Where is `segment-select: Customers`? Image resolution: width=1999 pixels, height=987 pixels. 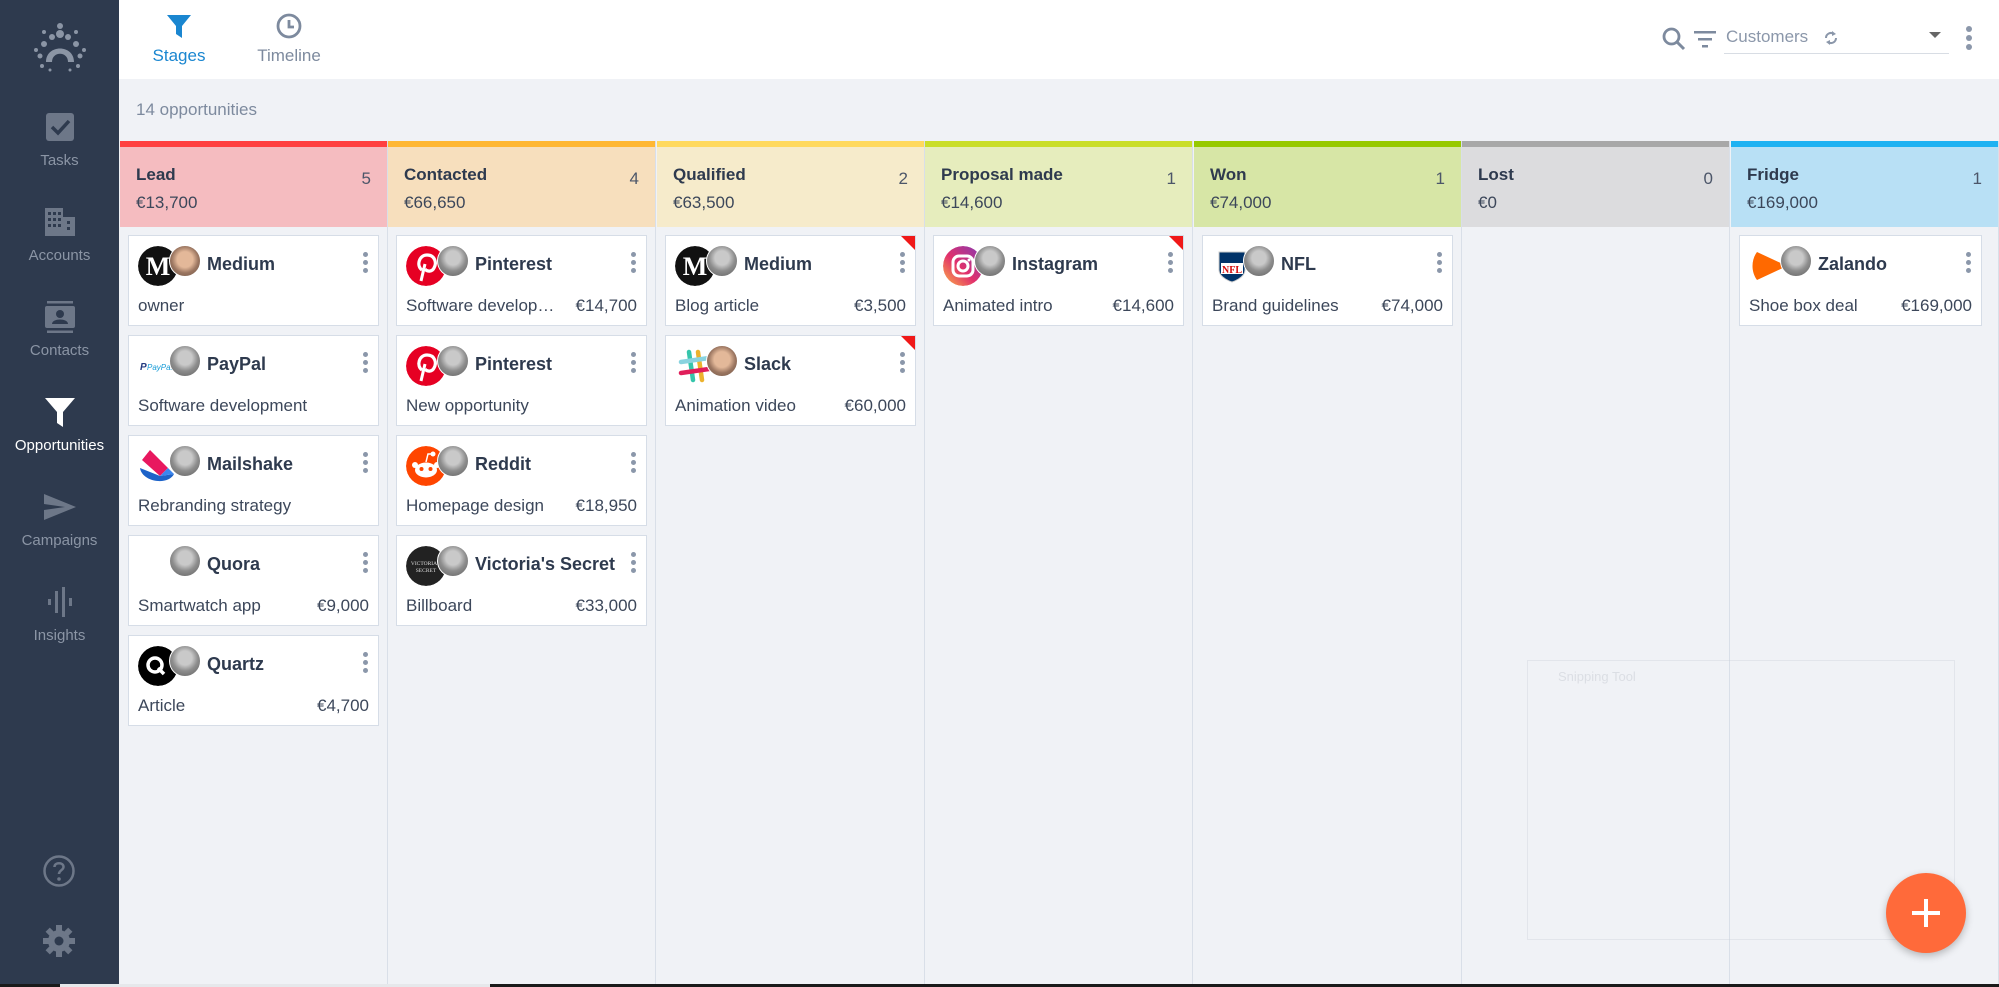 segment-select: Customers is located at coordinates (1836, 38).